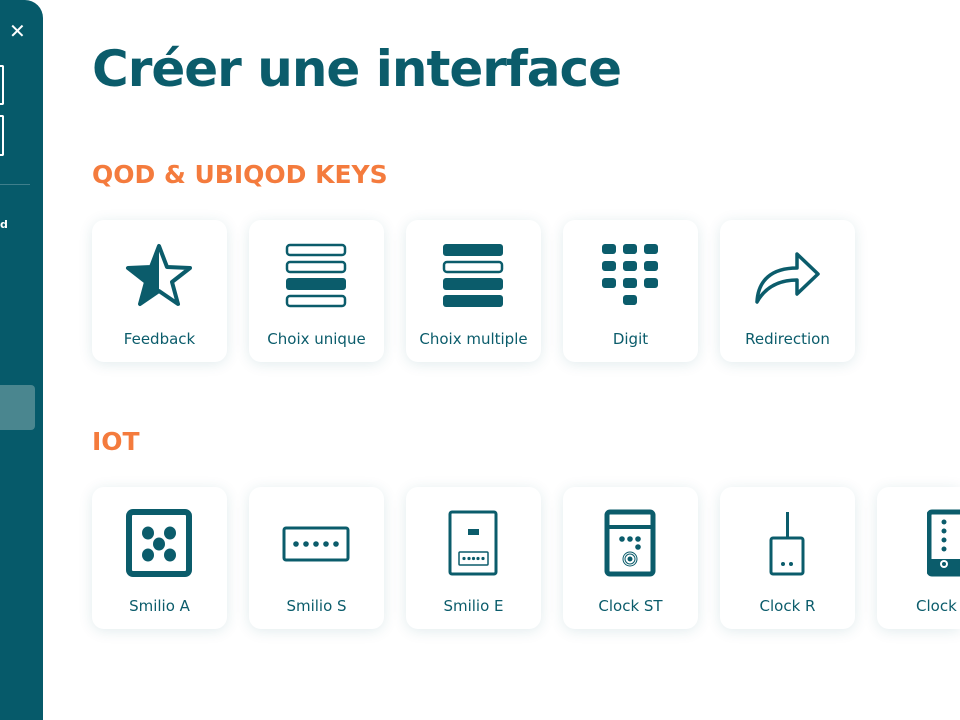  Describe the element at coordinates (4, 224) in the screenshot. I see `sidebar-text: d` at that location.